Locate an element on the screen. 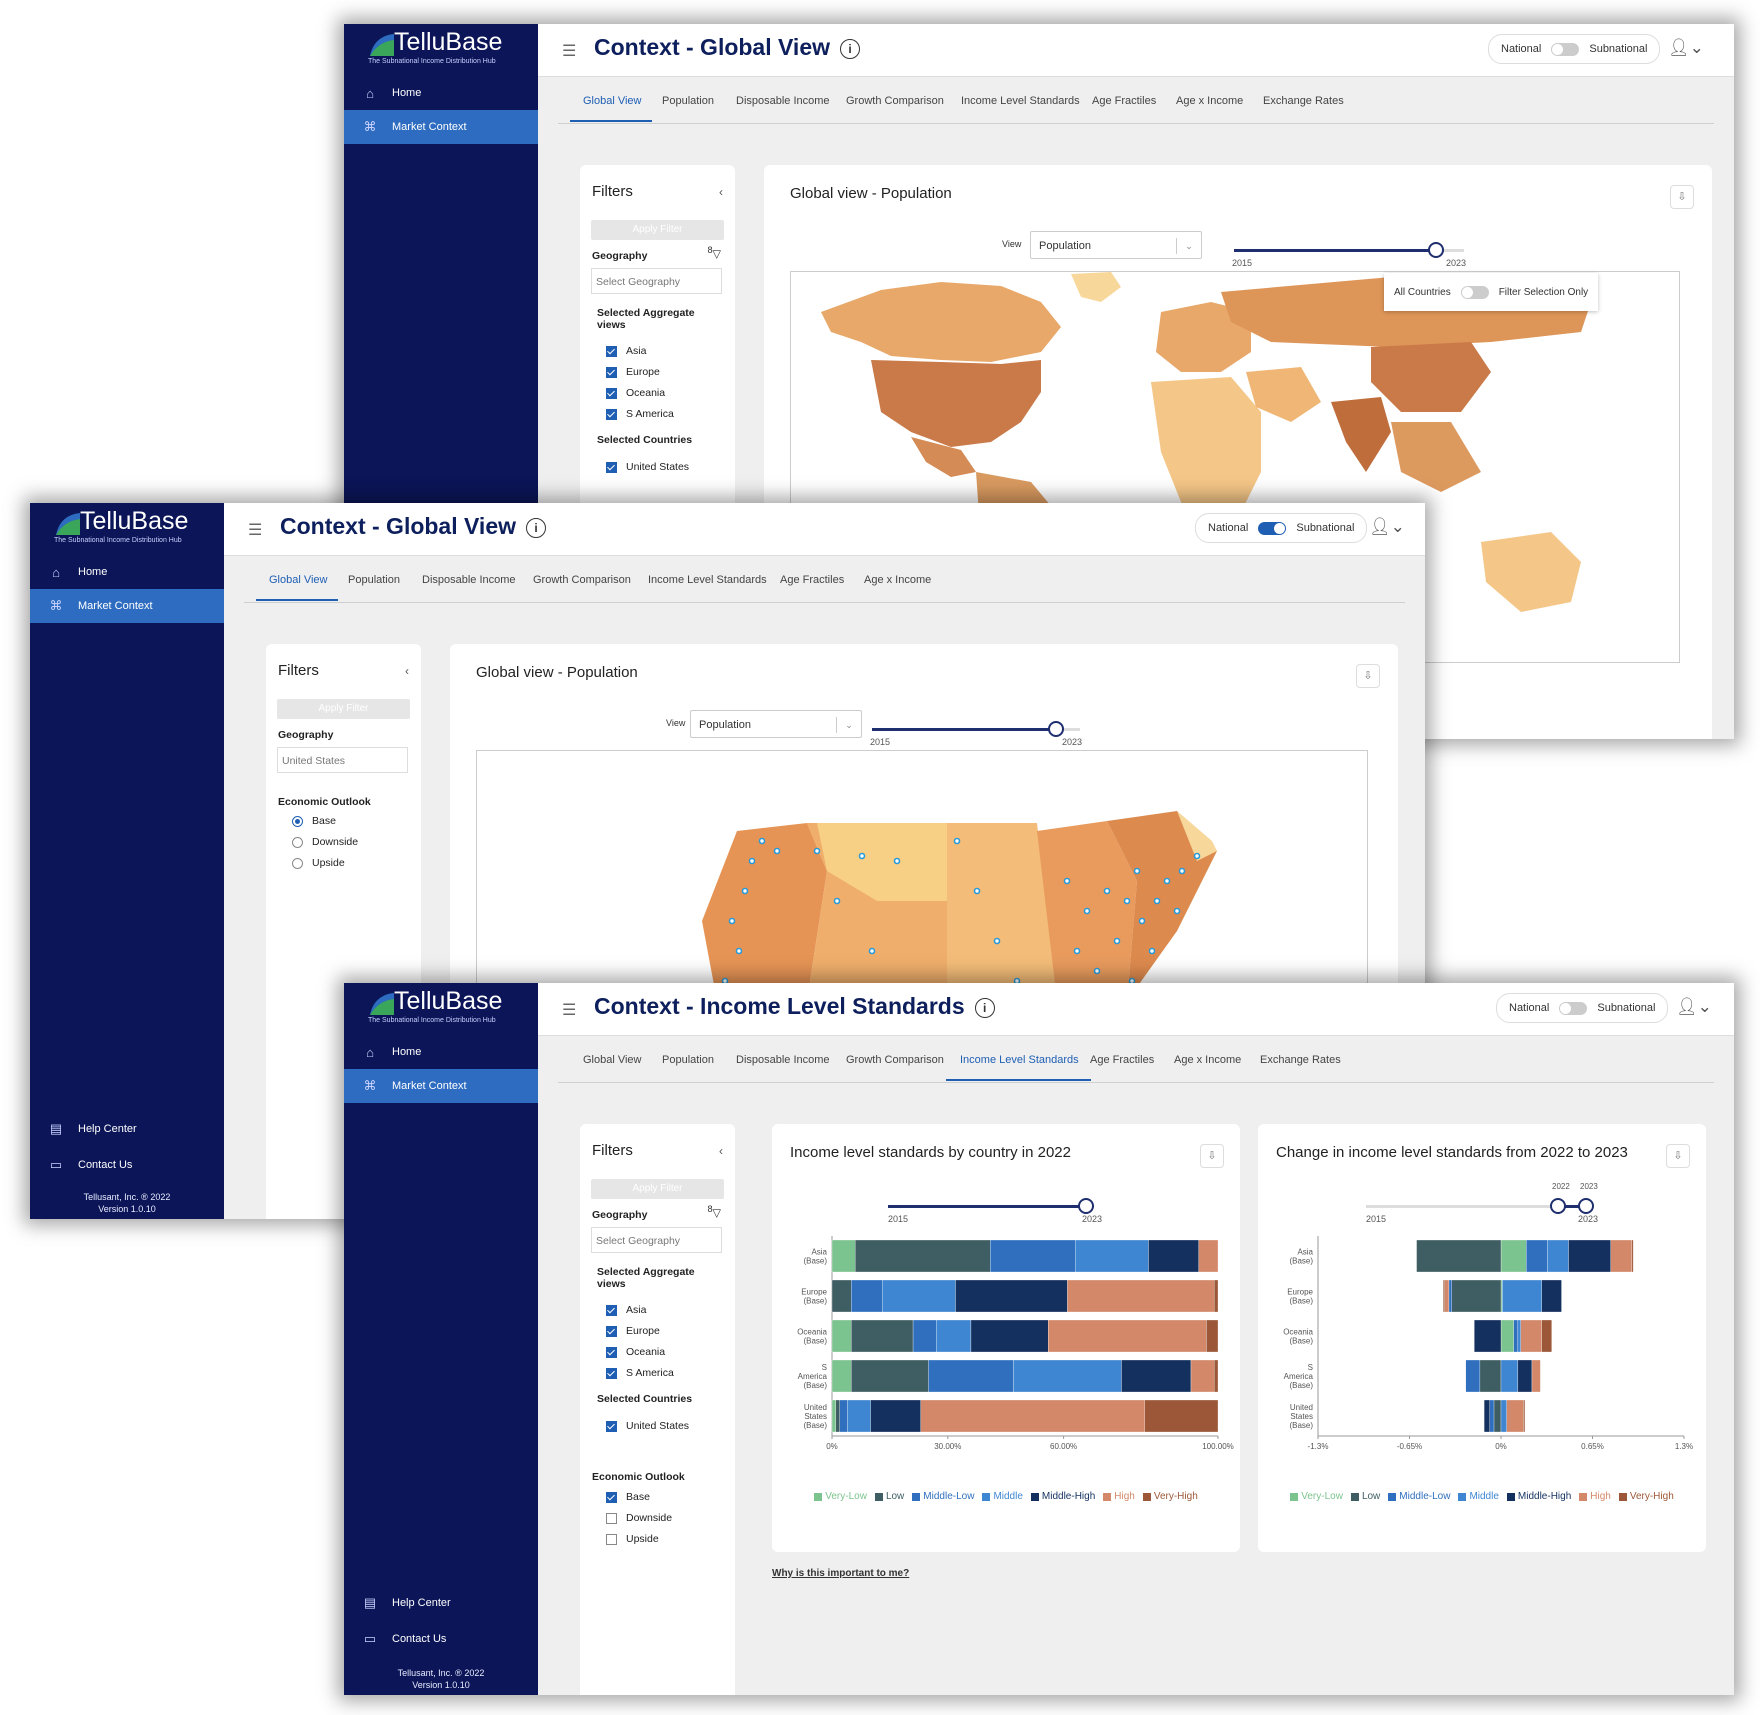 The image size is (1760, 1715). checkbox-united-states: United States is located at coordinates (647, 1426).